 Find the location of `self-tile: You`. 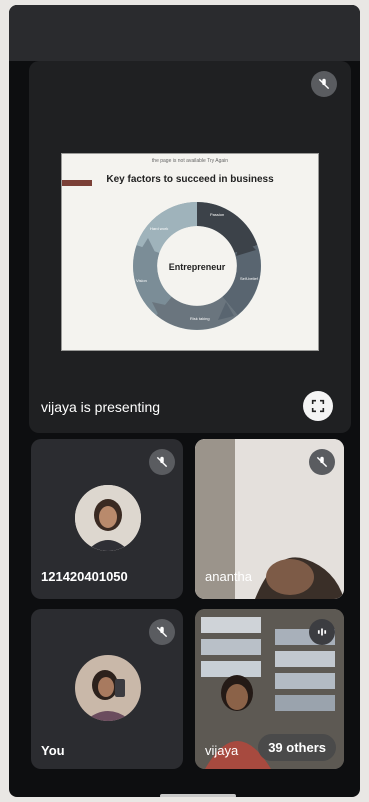

self-tile: You is located at coordinates (107, 689).